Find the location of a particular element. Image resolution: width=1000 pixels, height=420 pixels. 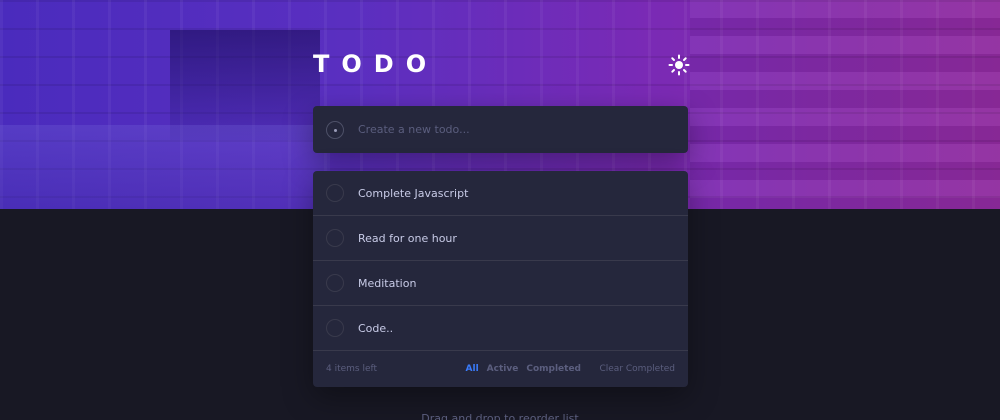

todo-item: Meditation is located at coordinates (500, 283).